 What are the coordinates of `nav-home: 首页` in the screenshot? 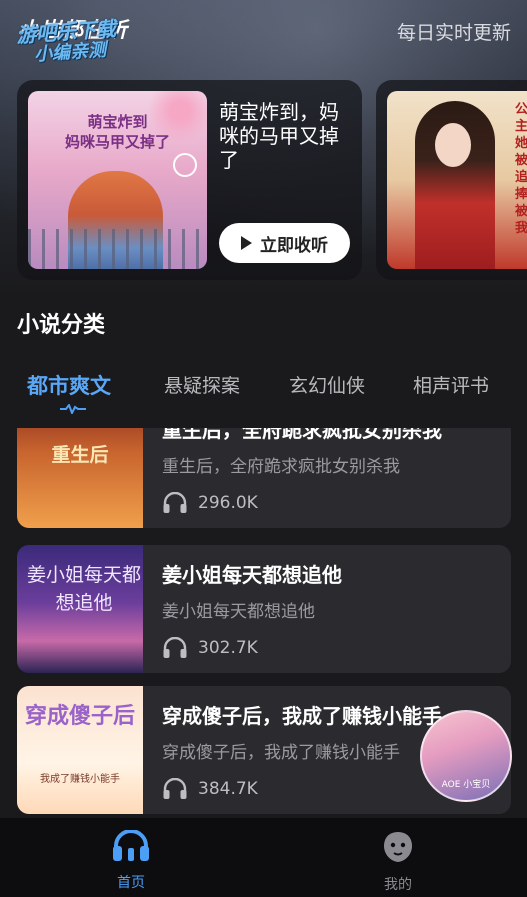 It's located at (131, 860).